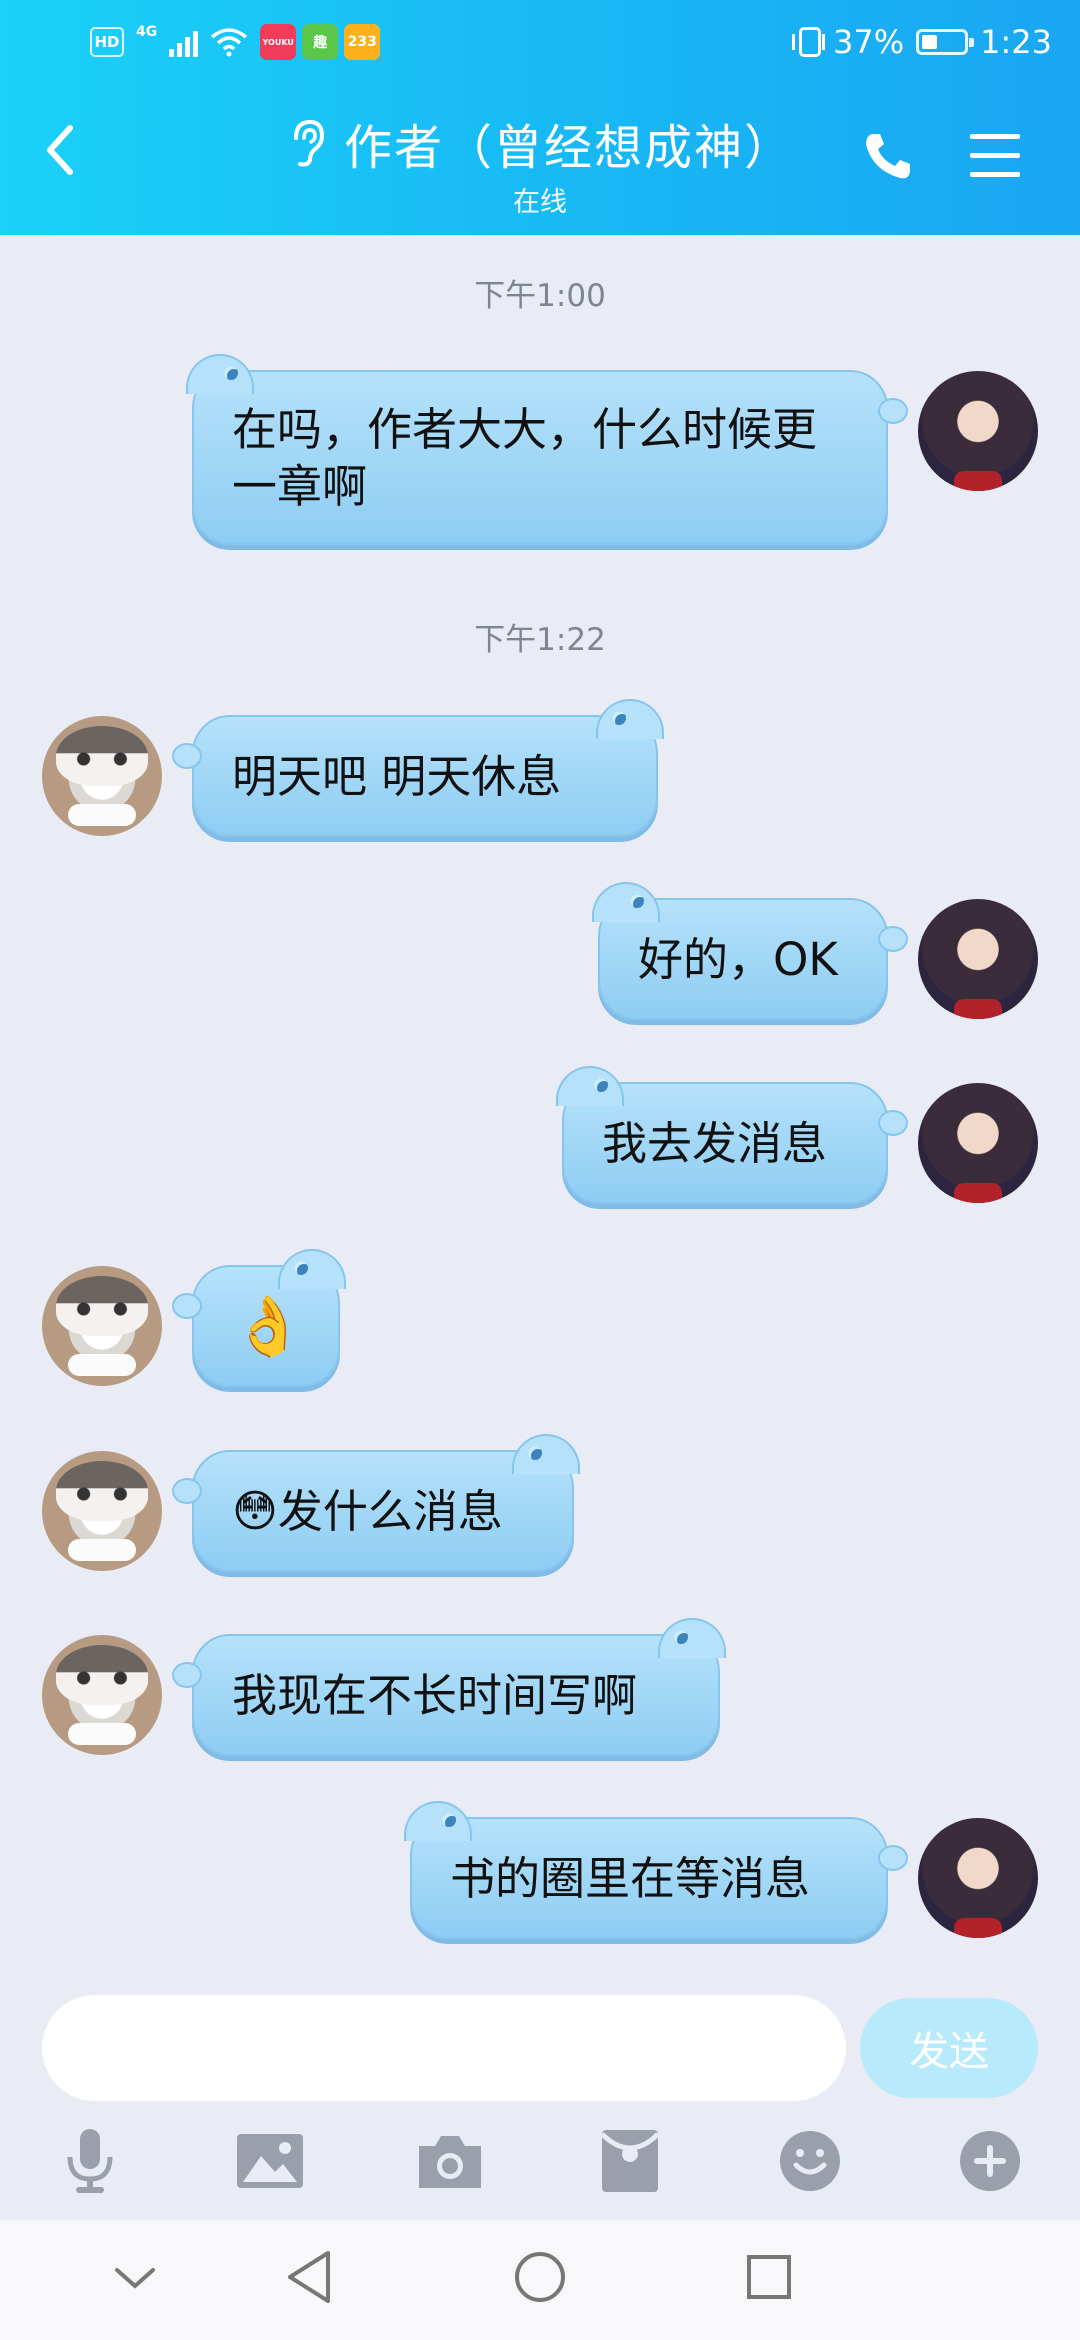 This screenshot has width=1080, height=2340. Describe the element at coordinates (390, 1511) in the screenshot. I see `message-text: 发什么消息` at that location.